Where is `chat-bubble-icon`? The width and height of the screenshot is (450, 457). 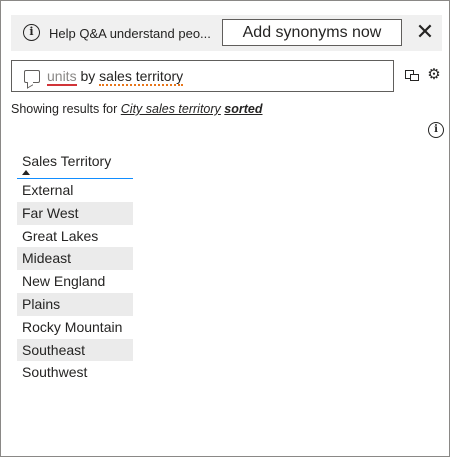 chat-bubble-icon is located at coordinates (32, 76).